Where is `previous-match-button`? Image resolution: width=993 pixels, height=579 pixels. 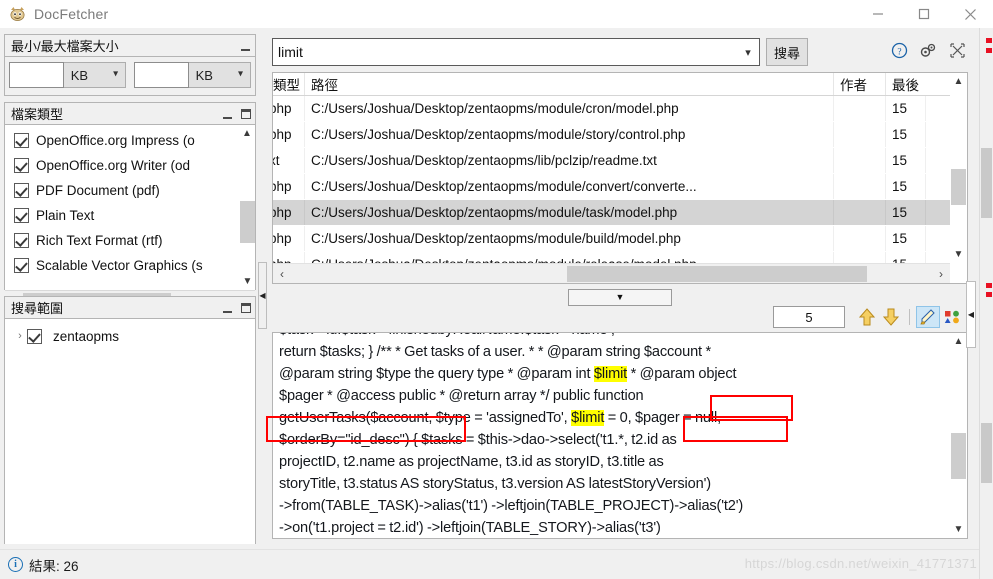
previous-match-button is located at coordinates (867, 317).